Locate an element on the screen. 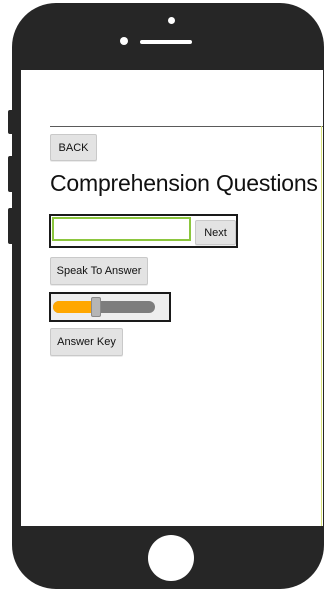 The image size is (326, 592). slider-fill is located at coordinates (74, 307).